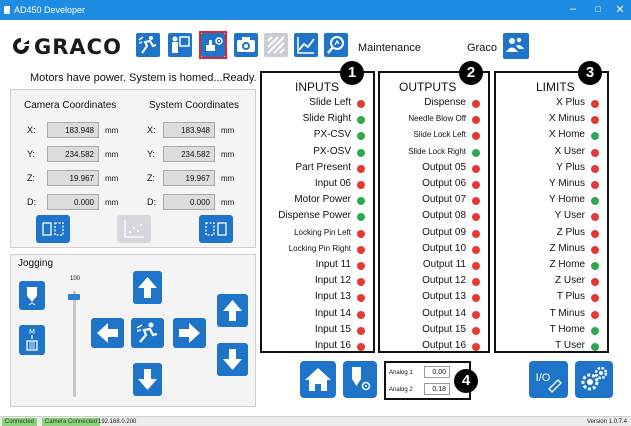 Image resolution: width=631 pixels, height=426 pixels. I want to click on minimize-icon: –, so click(573, 9).